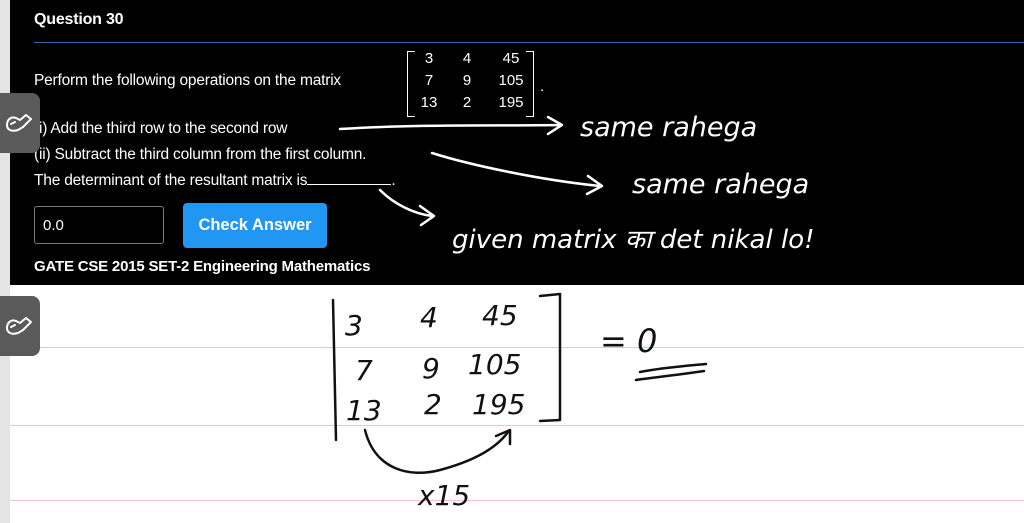  What do you see at coordinates (500, 315) in the screenshot?
I see `det-cell: 45` at bounding box center [500, 315].